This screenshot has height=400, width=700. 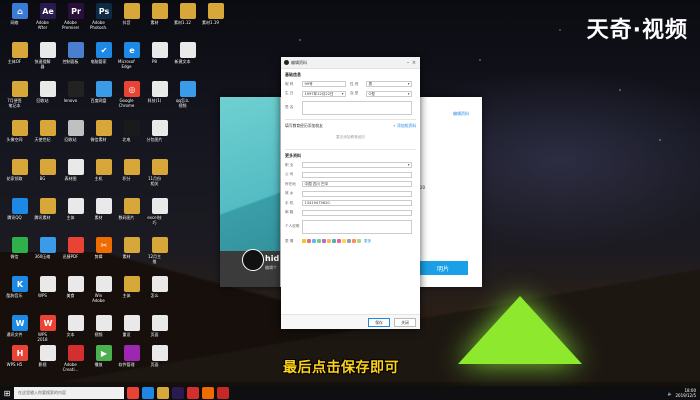 I want to click on desktop-icon: 怎么, so click(x=160, y=292).